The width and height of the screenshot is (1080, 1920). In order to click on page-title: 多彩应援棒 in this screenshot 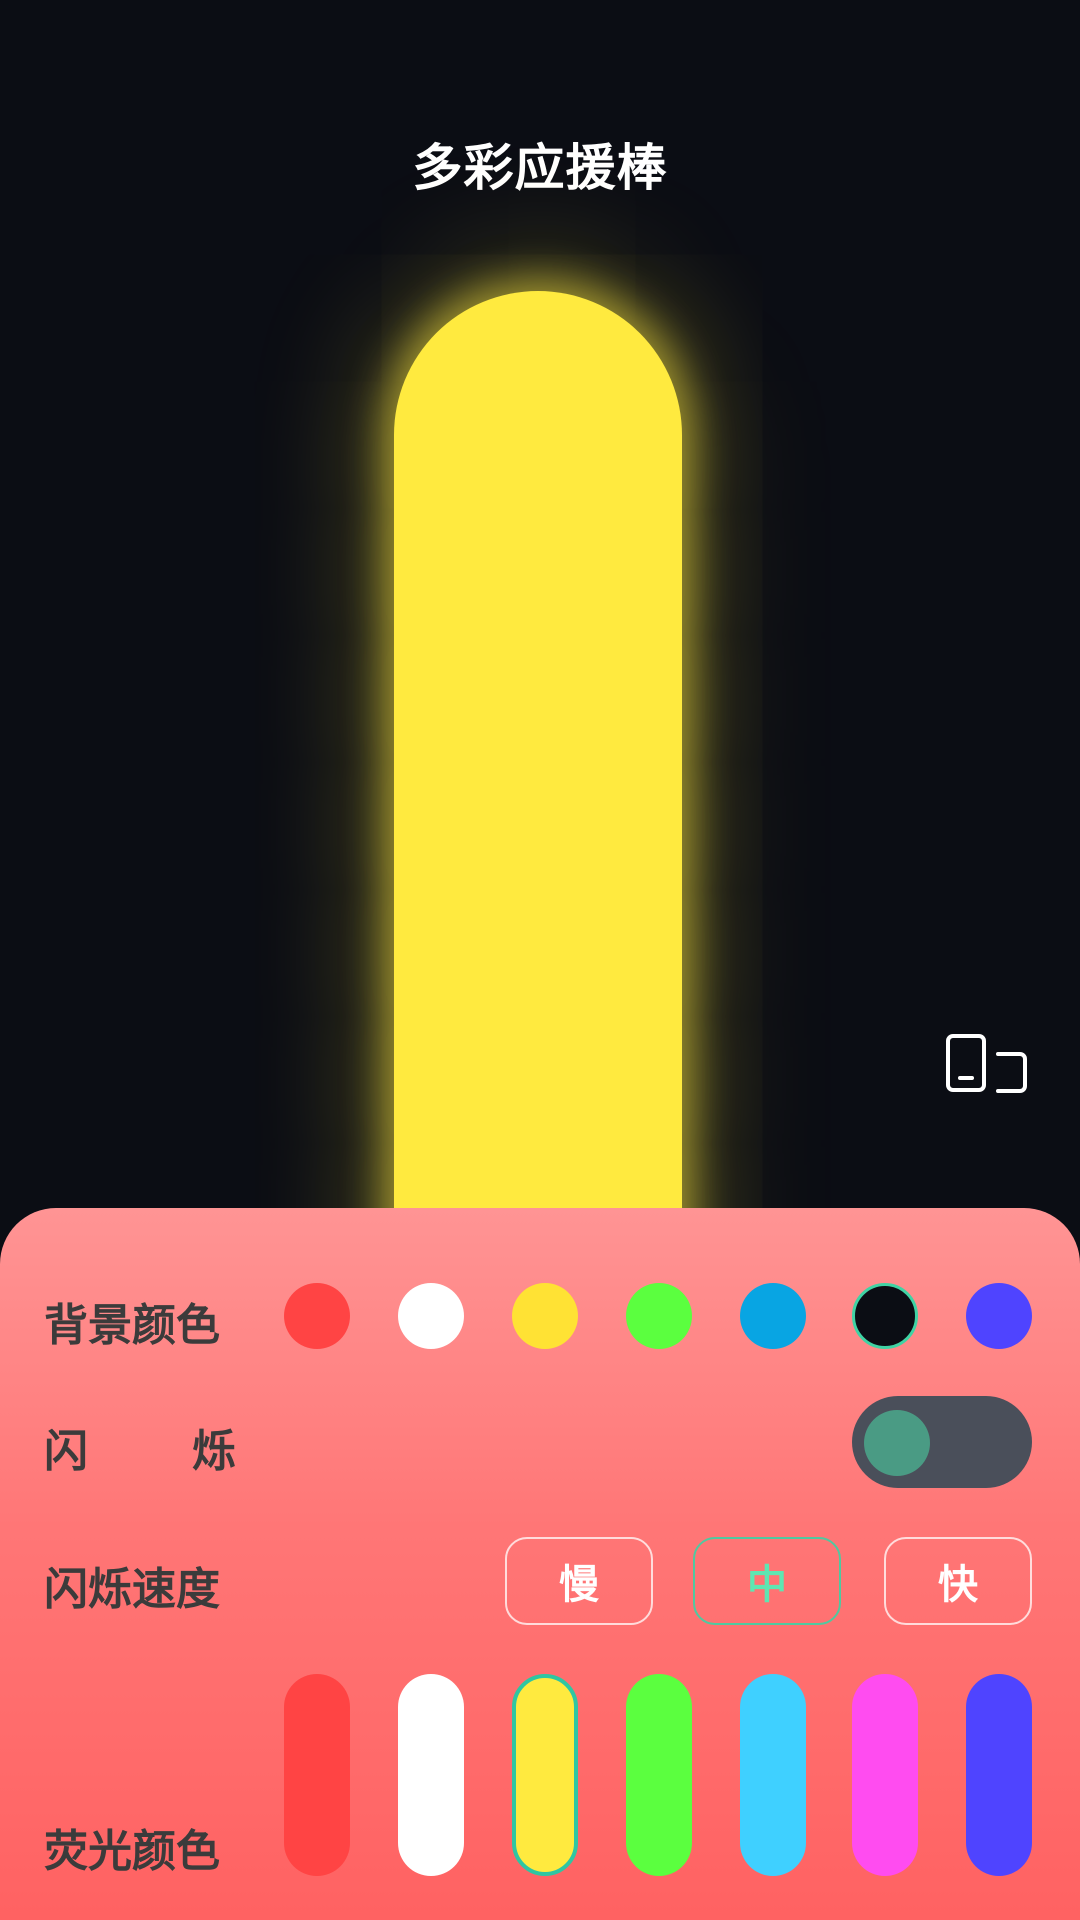, I will do `click(540, 168)`.